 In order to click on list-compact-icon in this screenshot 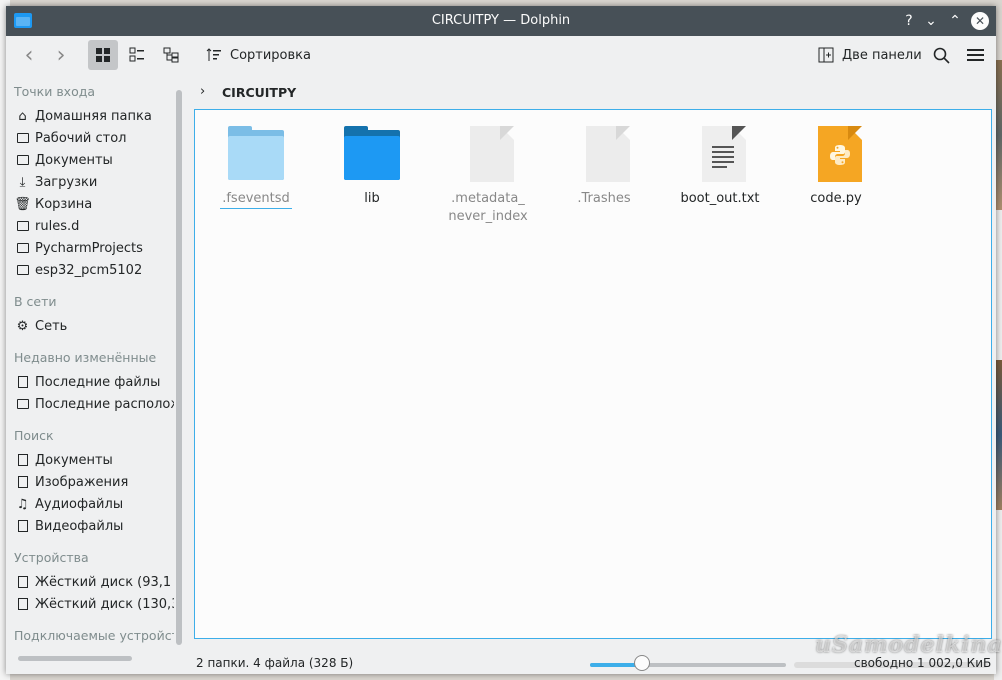, I will do `click(136, 54)`.